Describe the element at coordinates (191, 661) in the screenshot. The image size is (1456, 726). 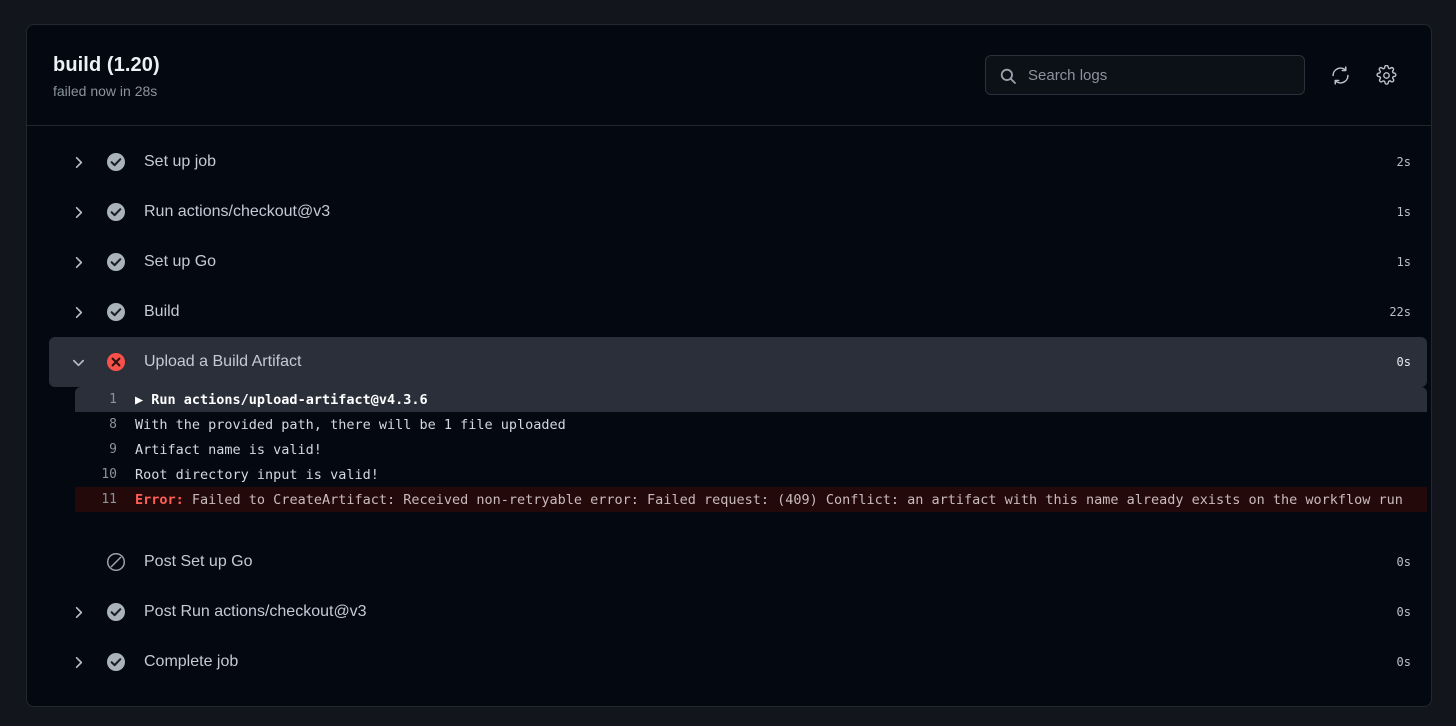
I see `step-label: Complete job` at that location.